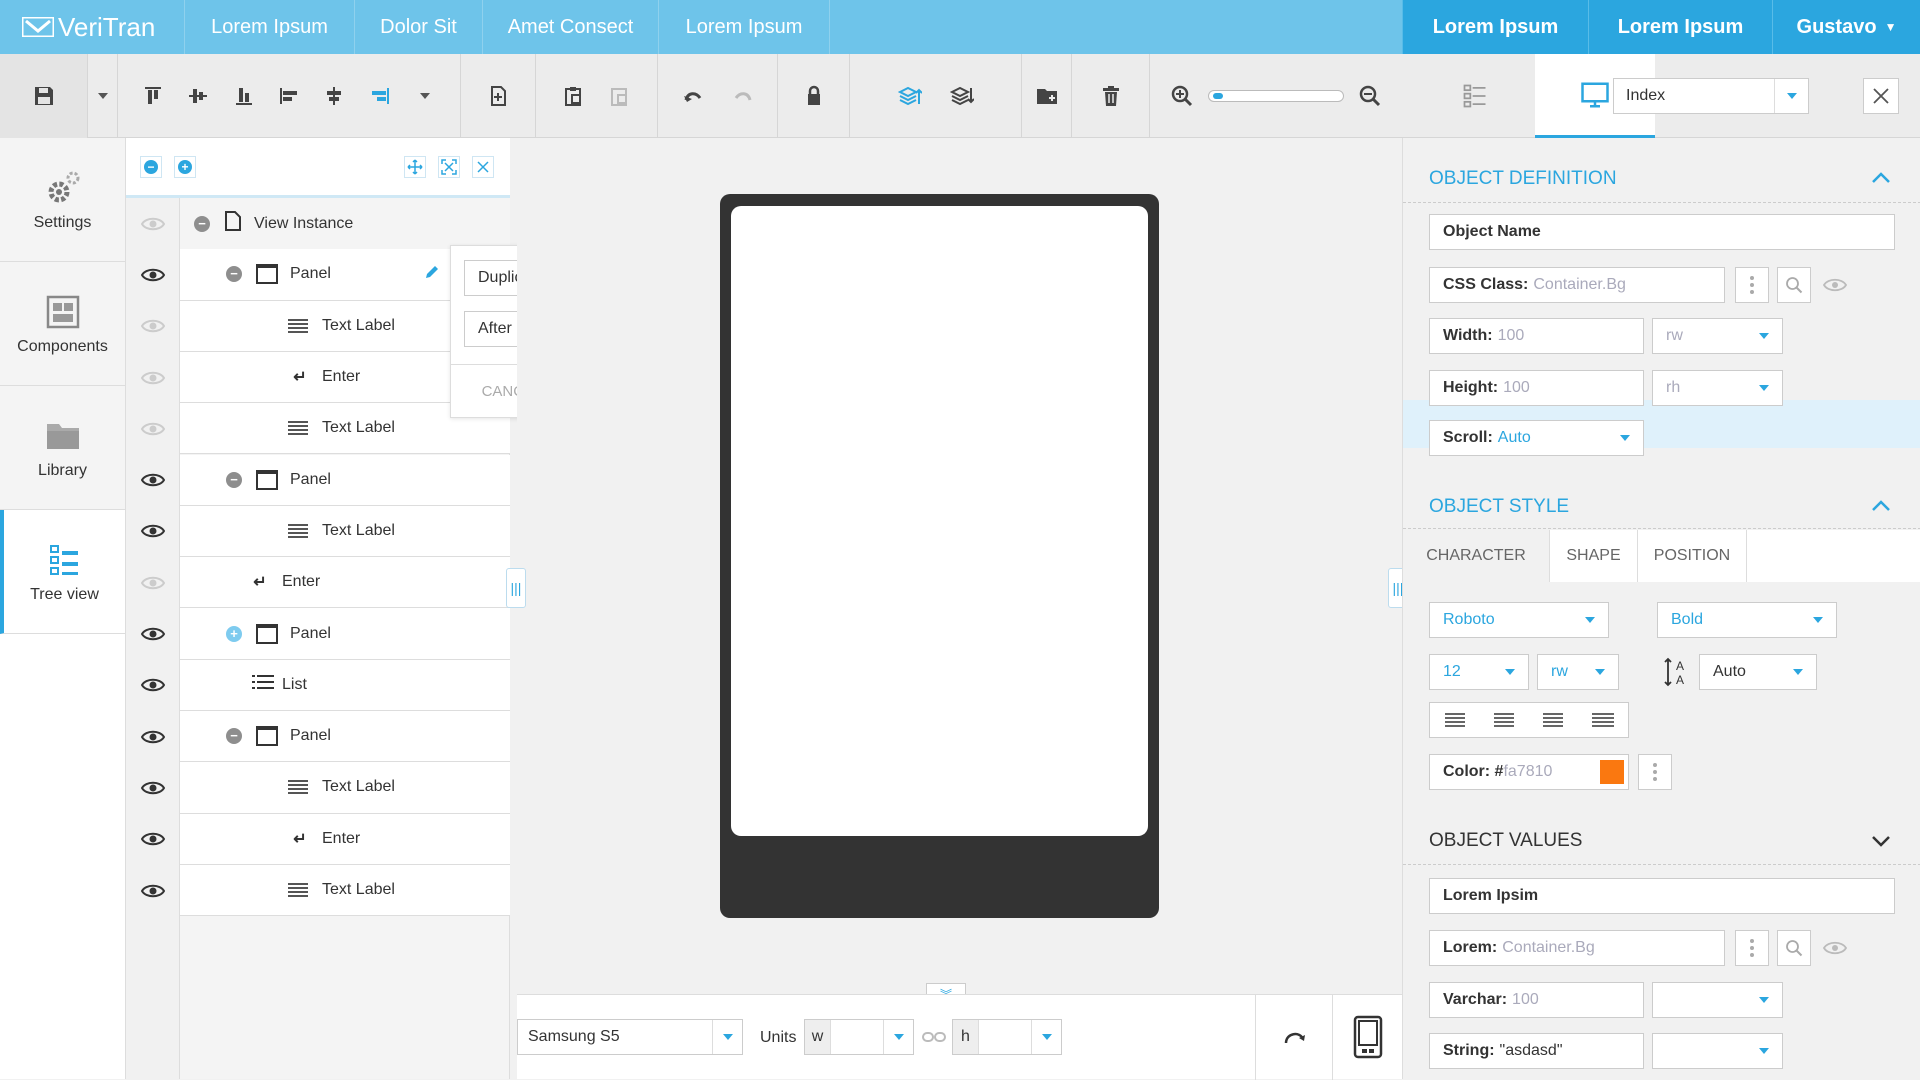 The height and width of the screenshot is (1080, 1920). I want to click on nav-right-tab-1: Lorem Ipsum, so click(1495, 27).